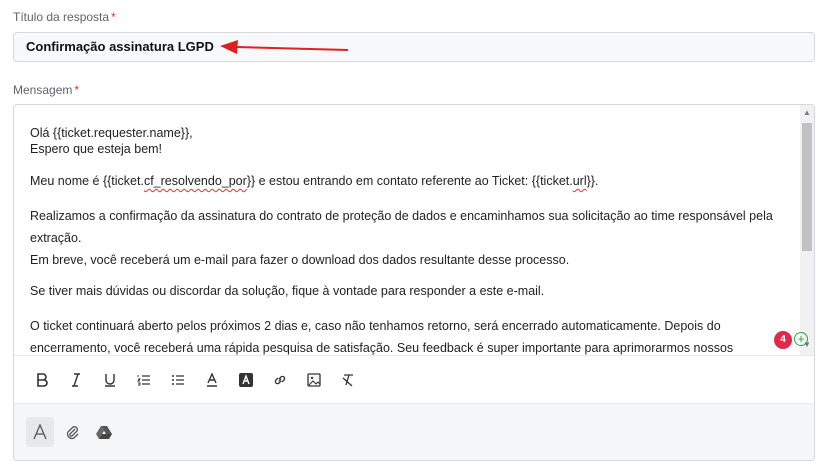 This screenshot has width=827, height=469. Describe the element at coordinates (592, 181) in the screenshot. I see `intro-text-end: }}.` at that location.